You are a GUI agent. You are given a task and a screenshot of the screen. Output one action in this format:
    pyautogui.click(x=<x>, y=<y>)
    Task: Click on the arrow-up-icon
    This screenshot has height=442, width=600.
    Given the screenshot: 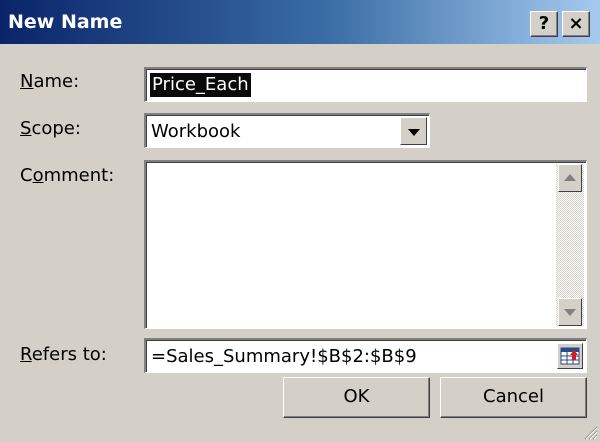 What is the action you would take?
    pyautogui.click(x=570, y=178)
    